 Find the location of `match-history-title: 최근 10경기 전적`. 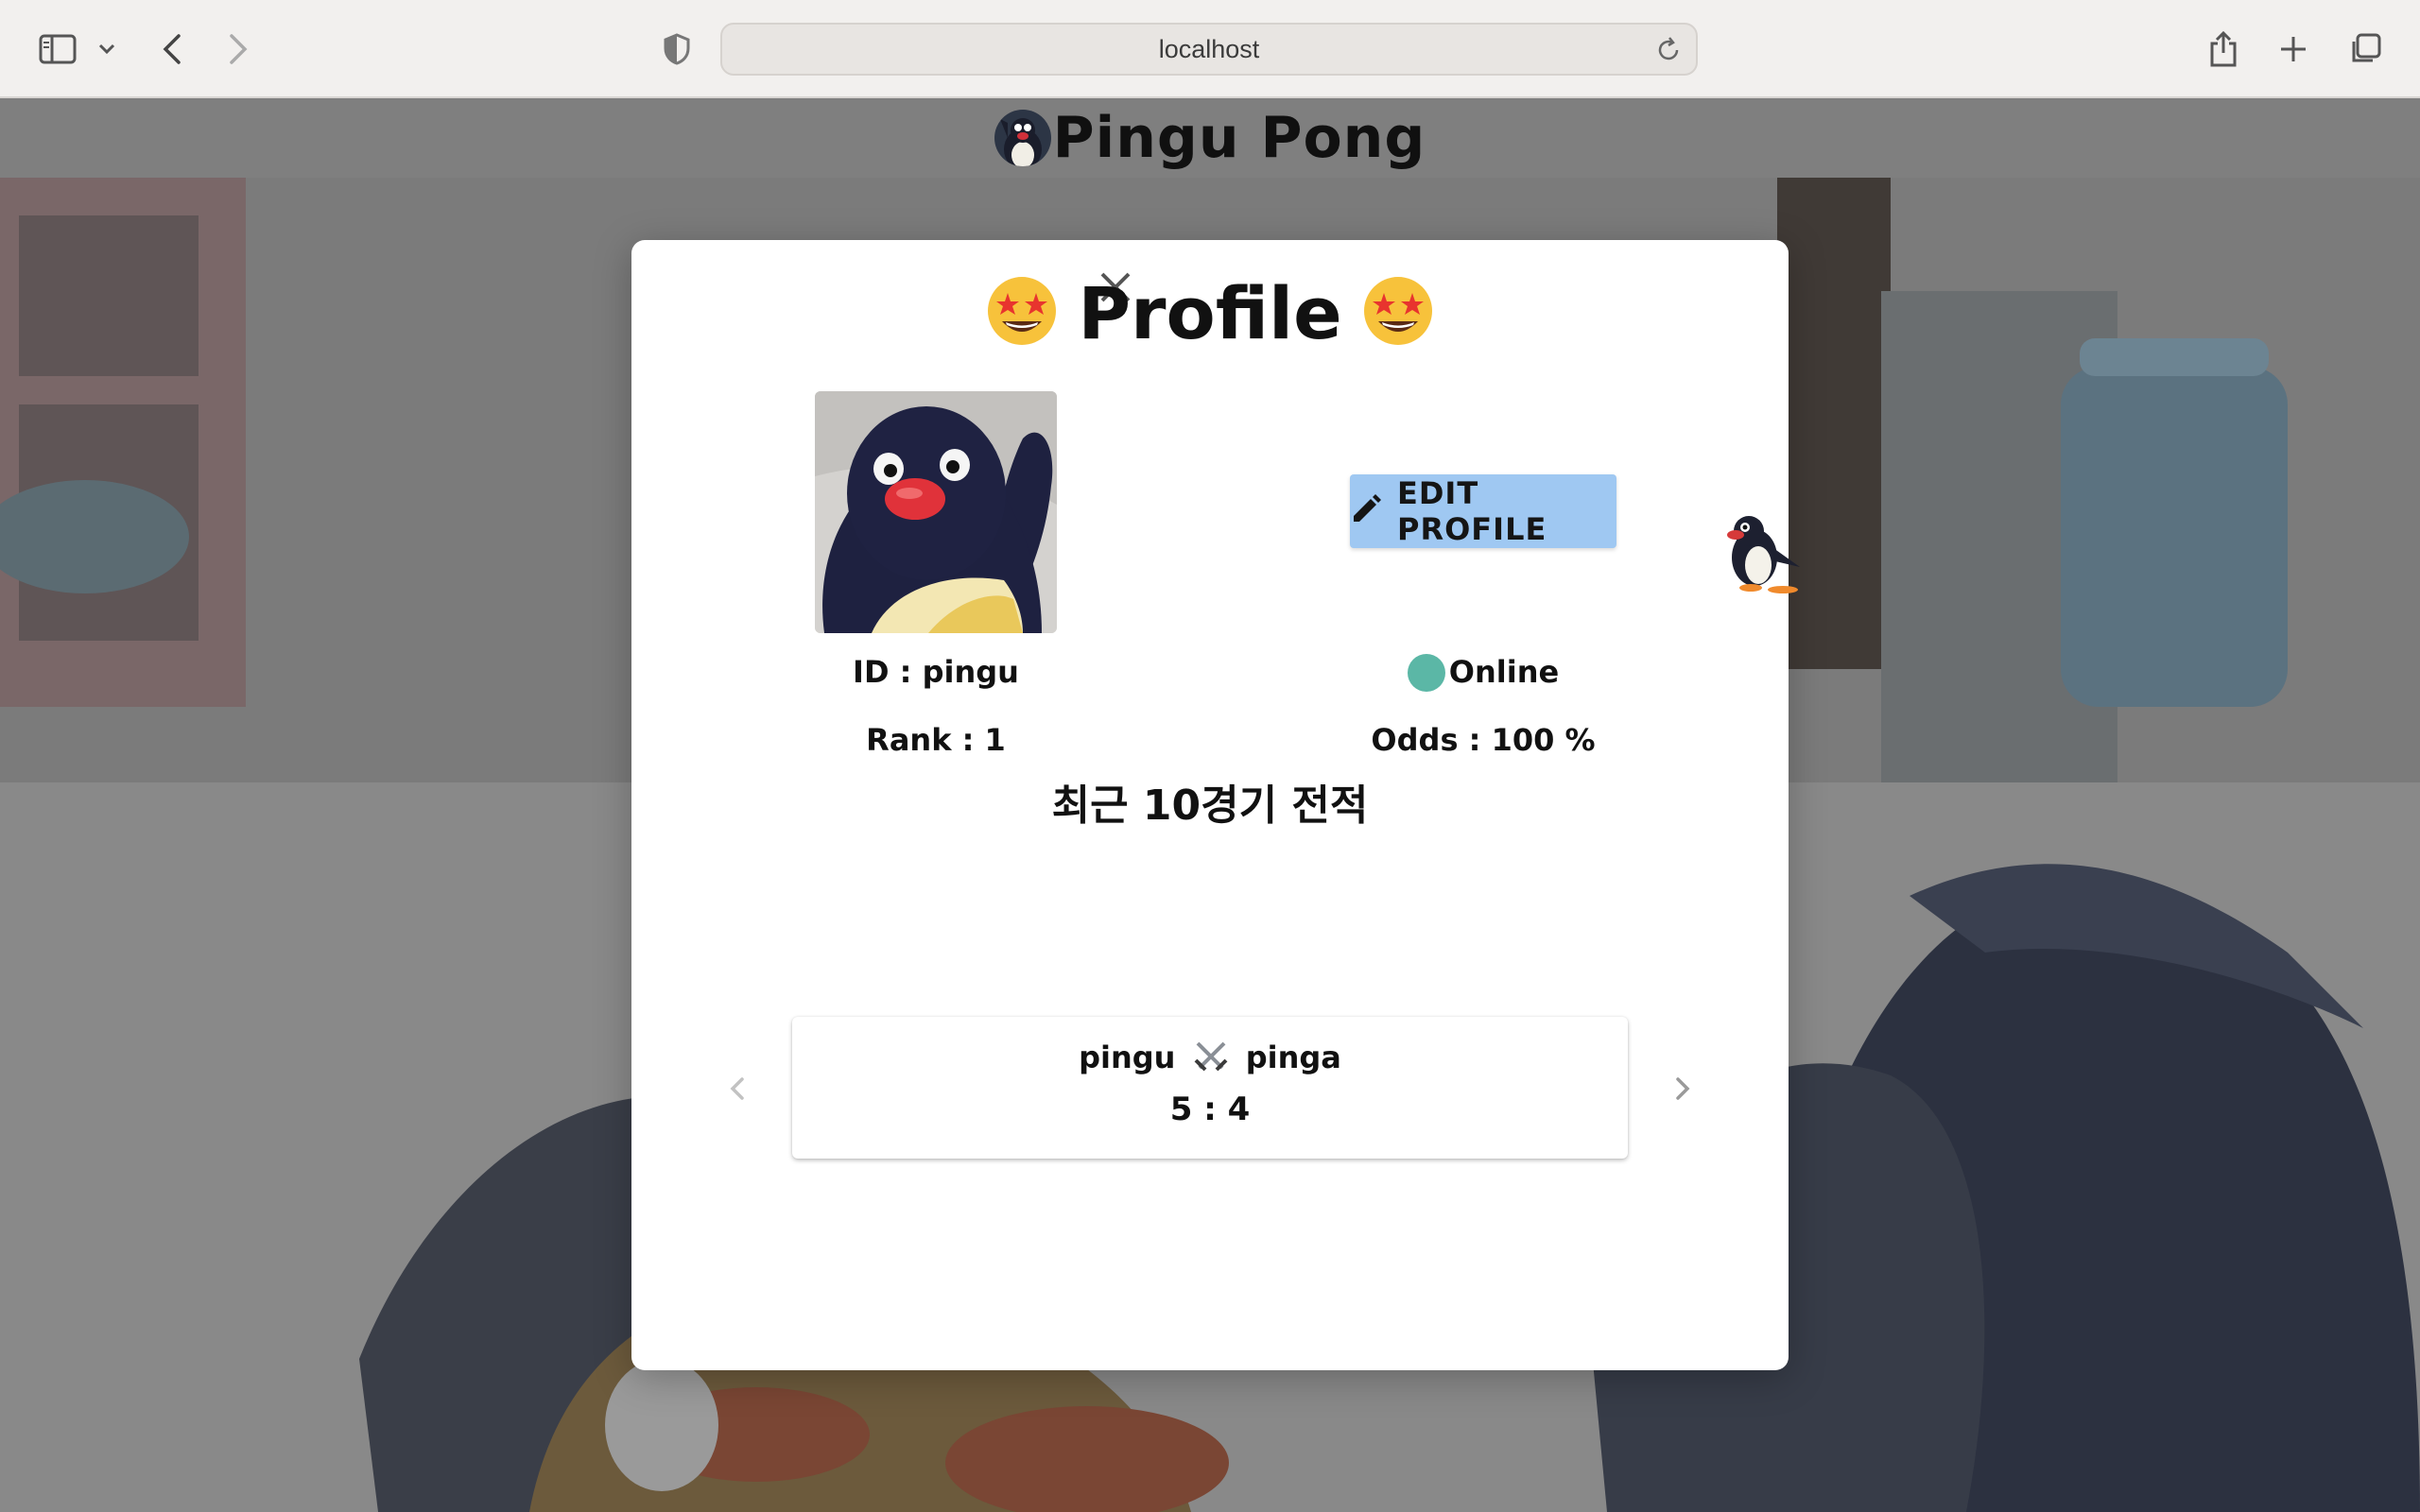

match-history-title: 최근 10경기 전적 is located at coordinates (1210, 806).